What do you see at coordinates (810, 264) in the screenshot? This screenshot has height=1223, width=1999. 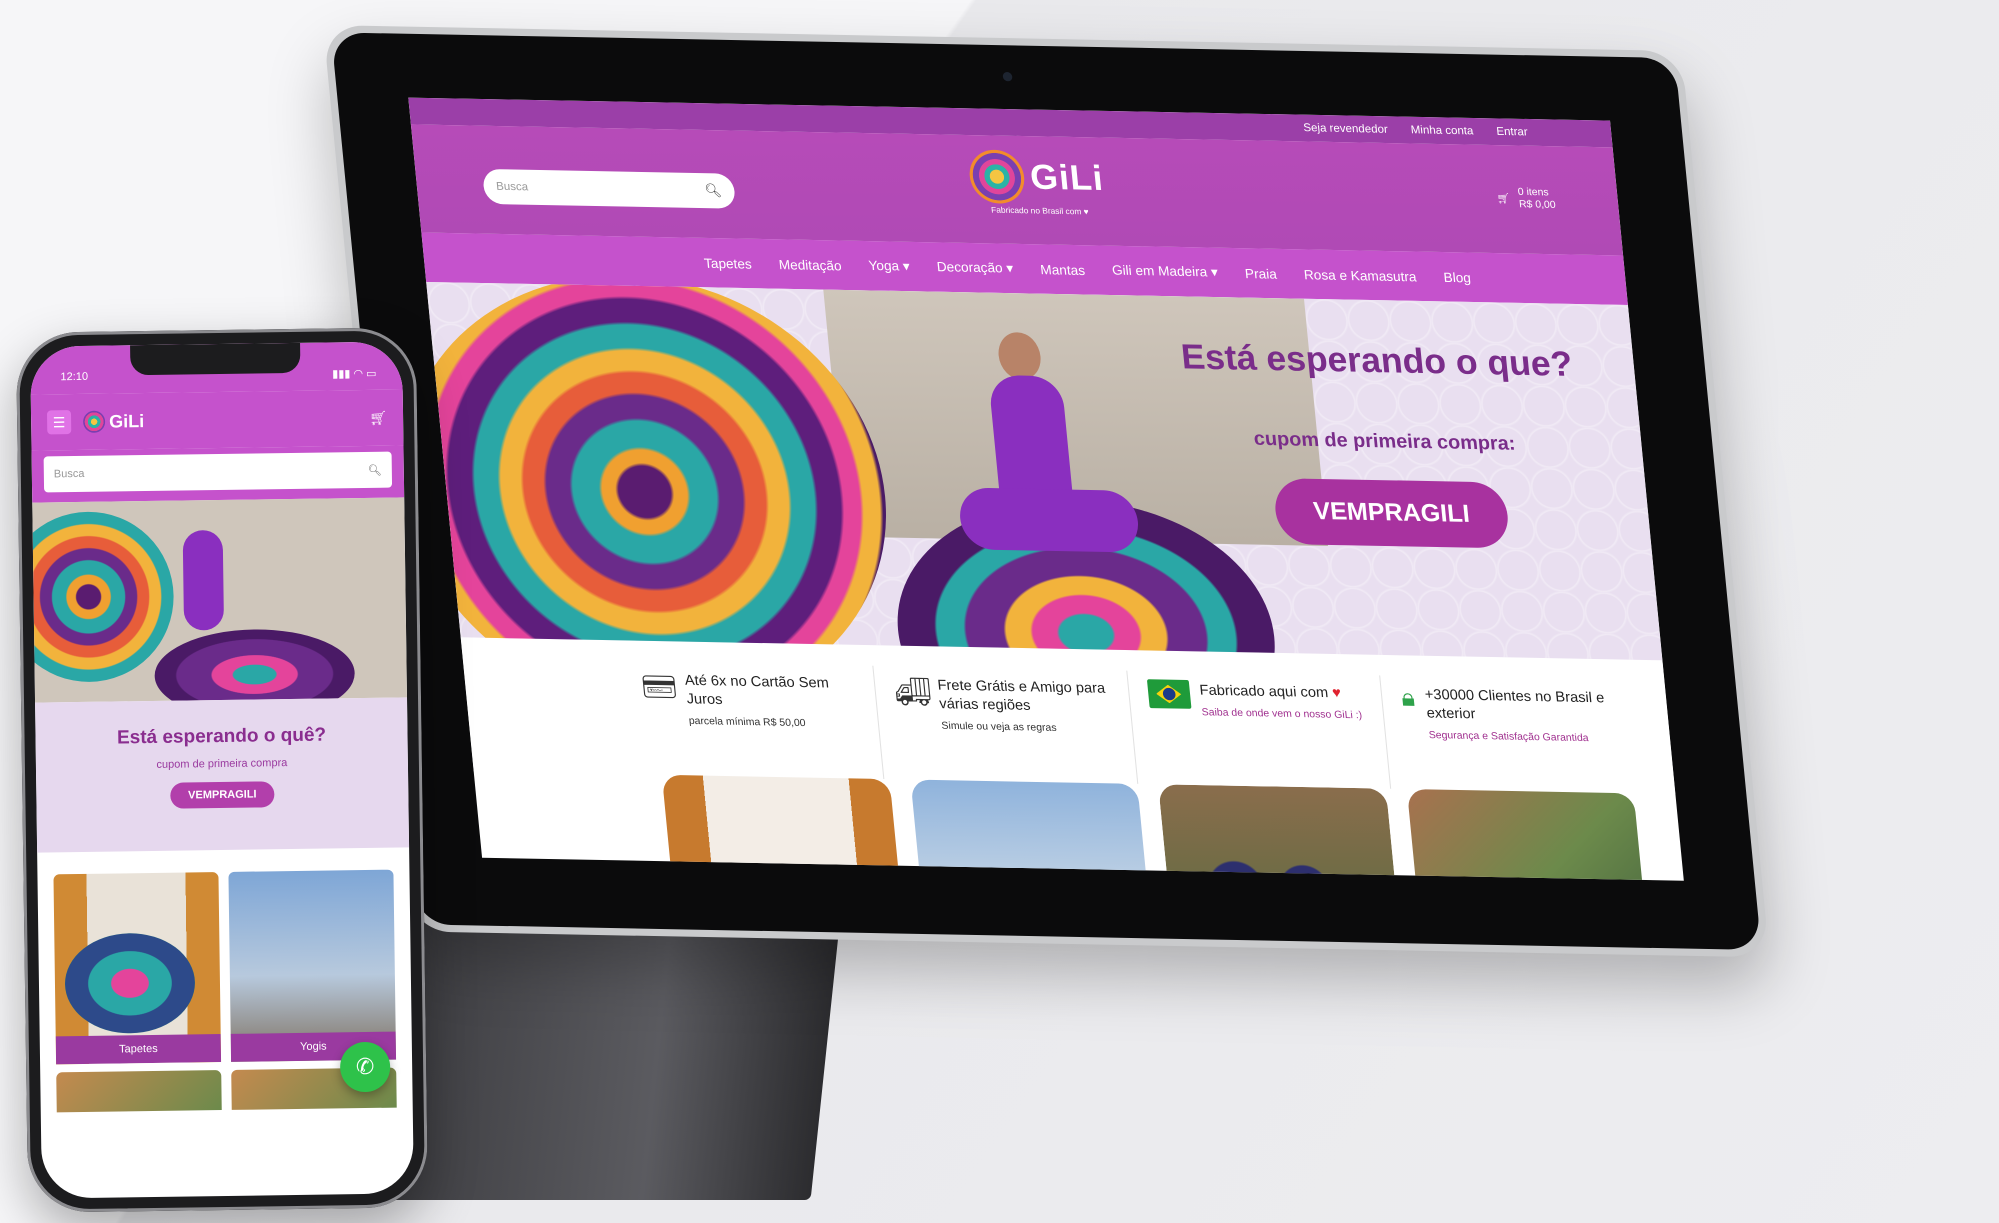 I see `nav-item-meditacao: Meditação` at bounding box center [810, 264].